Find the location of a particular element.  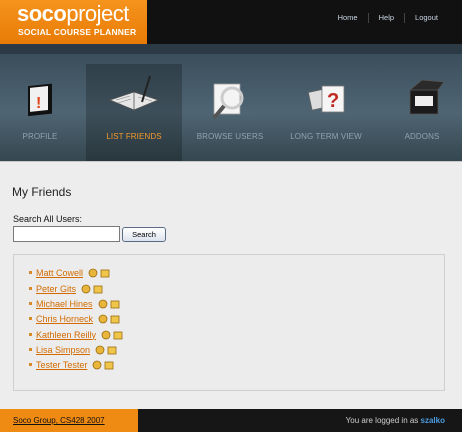

nav-label-list-friends: LIST FRIENDS is located at coordinates (134, 136).